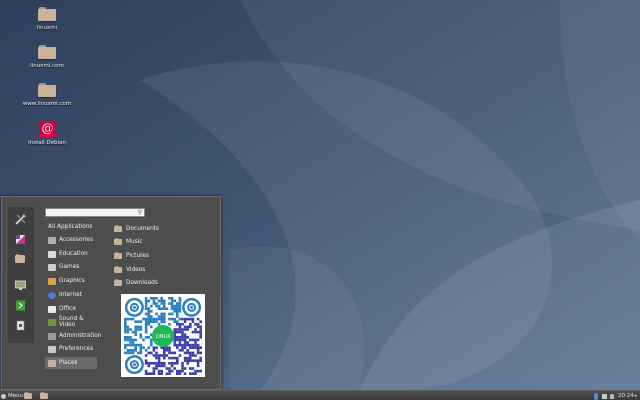  Describe the element at coordinates (20, 239) in the screenshot. I see `image-editor-icon` at that location.